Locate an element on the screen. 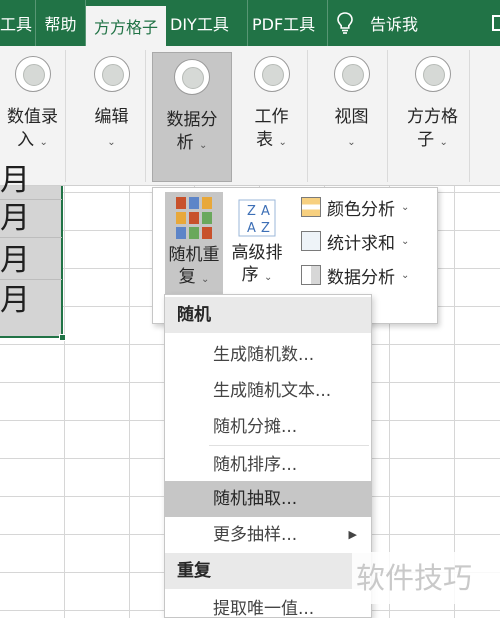  worksheet-label: 工作表 ⌄ is located at coordinates (271, 128).